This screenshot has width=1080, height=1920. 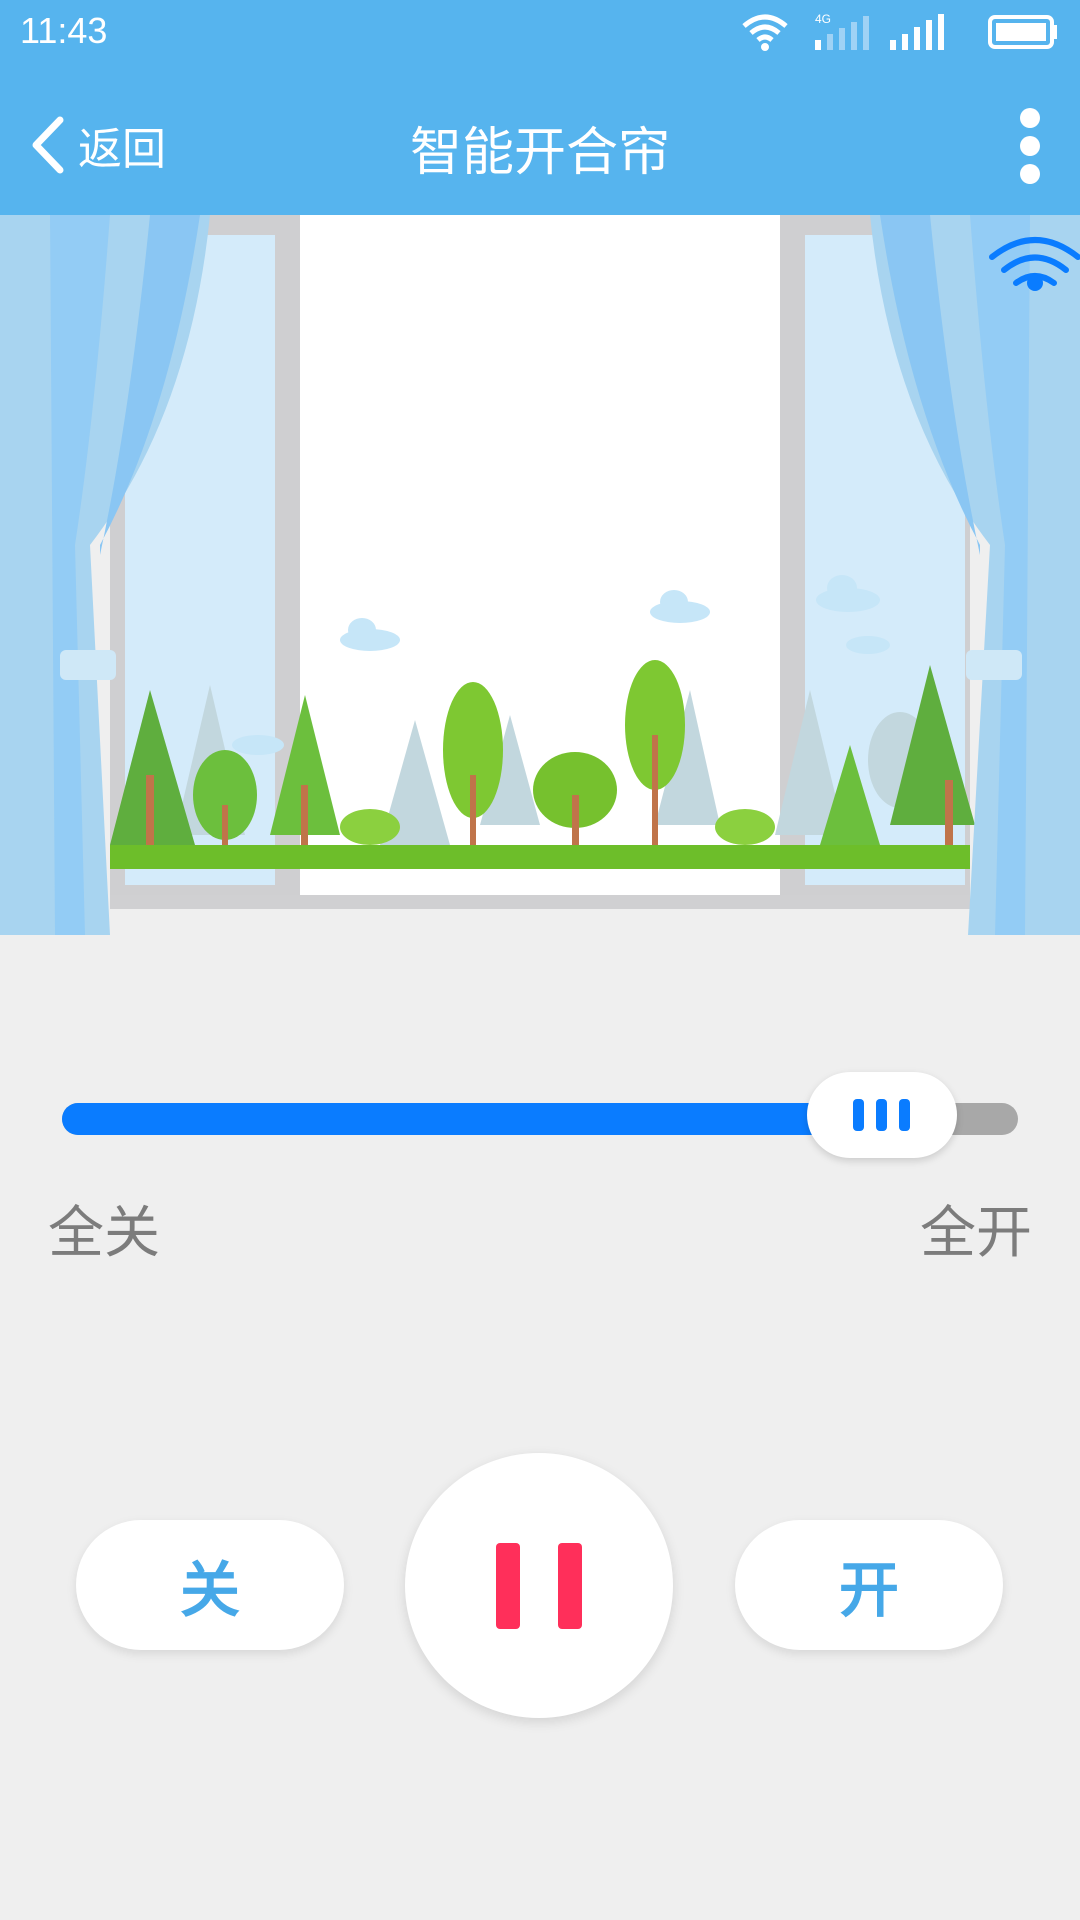 What do you see at coordinates (444, 1119) in the screenshot?
I see `slider-fill` at bounding box center [444, 1119].